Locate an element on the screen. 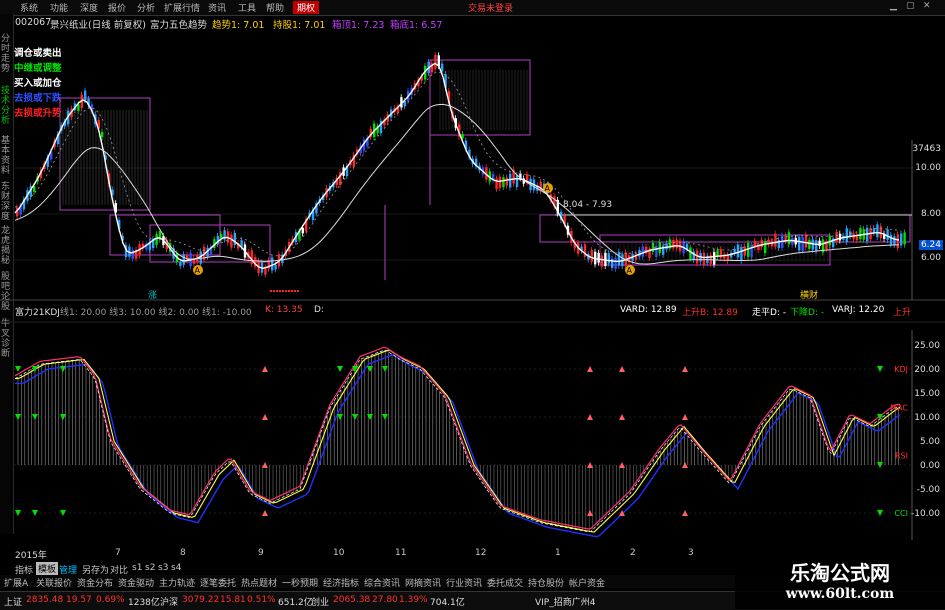 The height and width of the screenshot is (610, 945). menu-quote: 报价 is located at coordinates (117, 7).